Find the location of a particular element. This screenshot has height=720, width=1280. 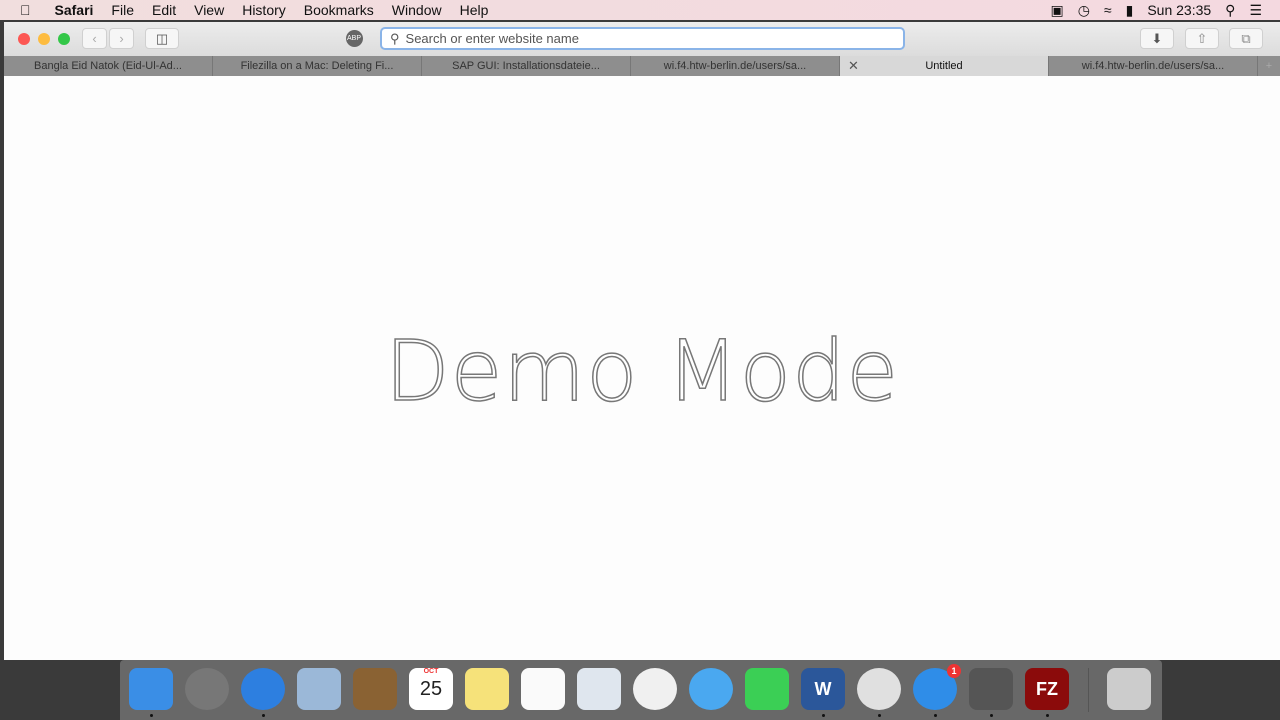

forward-button: › is located at coordinates (121, 38).